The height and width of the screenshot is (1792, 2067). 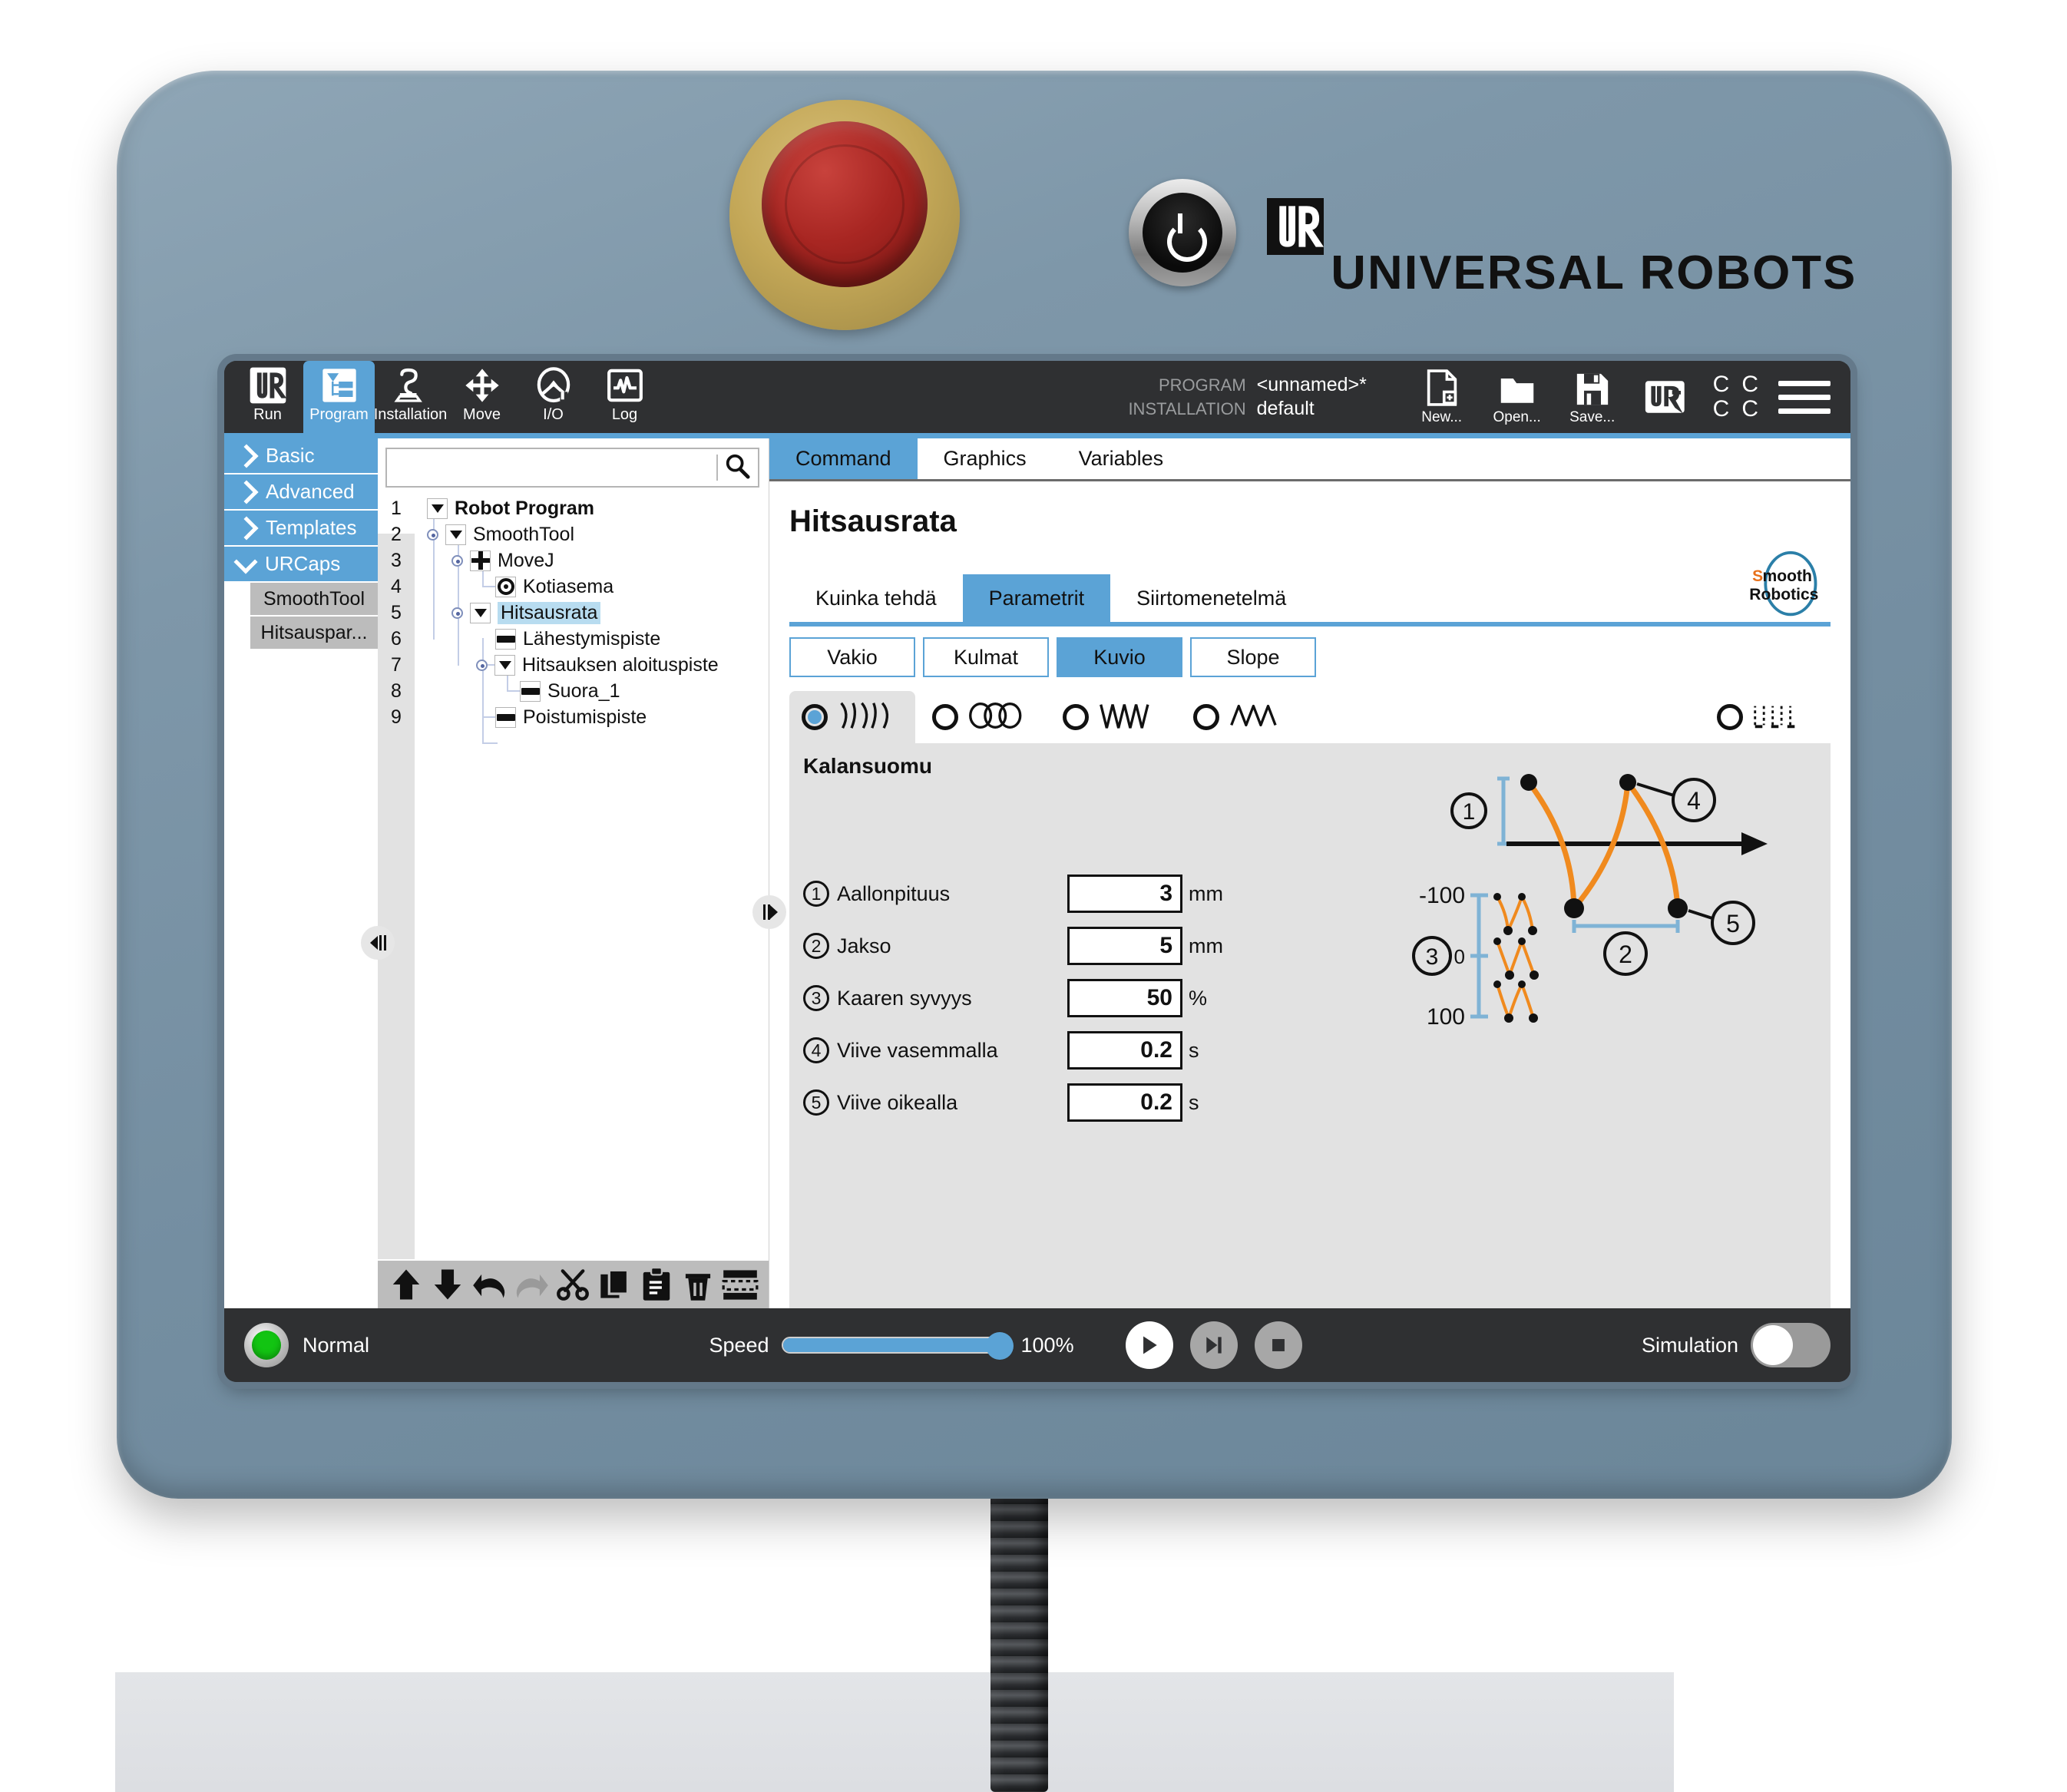 What do you see at coordinates (1122, 458) in the screenshot?
I see `tab-variables: Variables` at bounding box center [1122, 458].